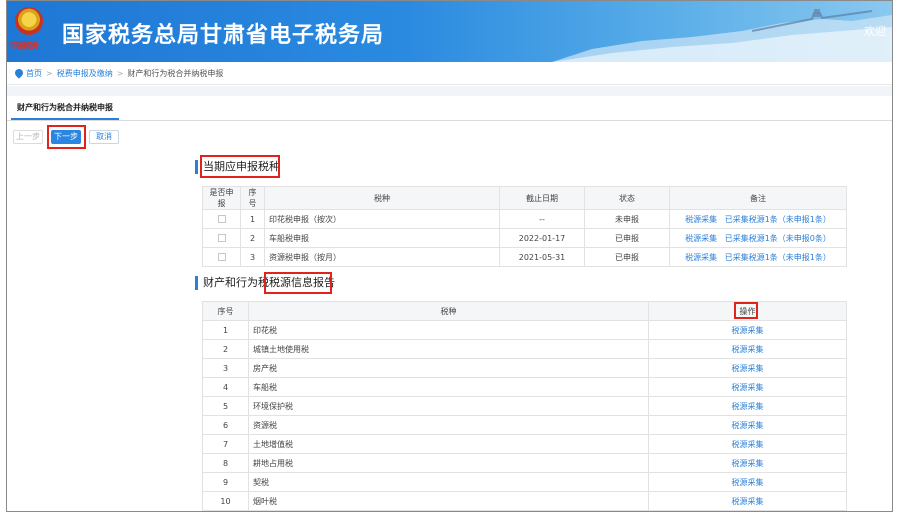 This screenshot has height=516, width=899. What do you see at coordinates (524, 463) in the screenshot?
I see `table-row: 8 耕地占用税 税源采集` at bounding box center [524, 463].